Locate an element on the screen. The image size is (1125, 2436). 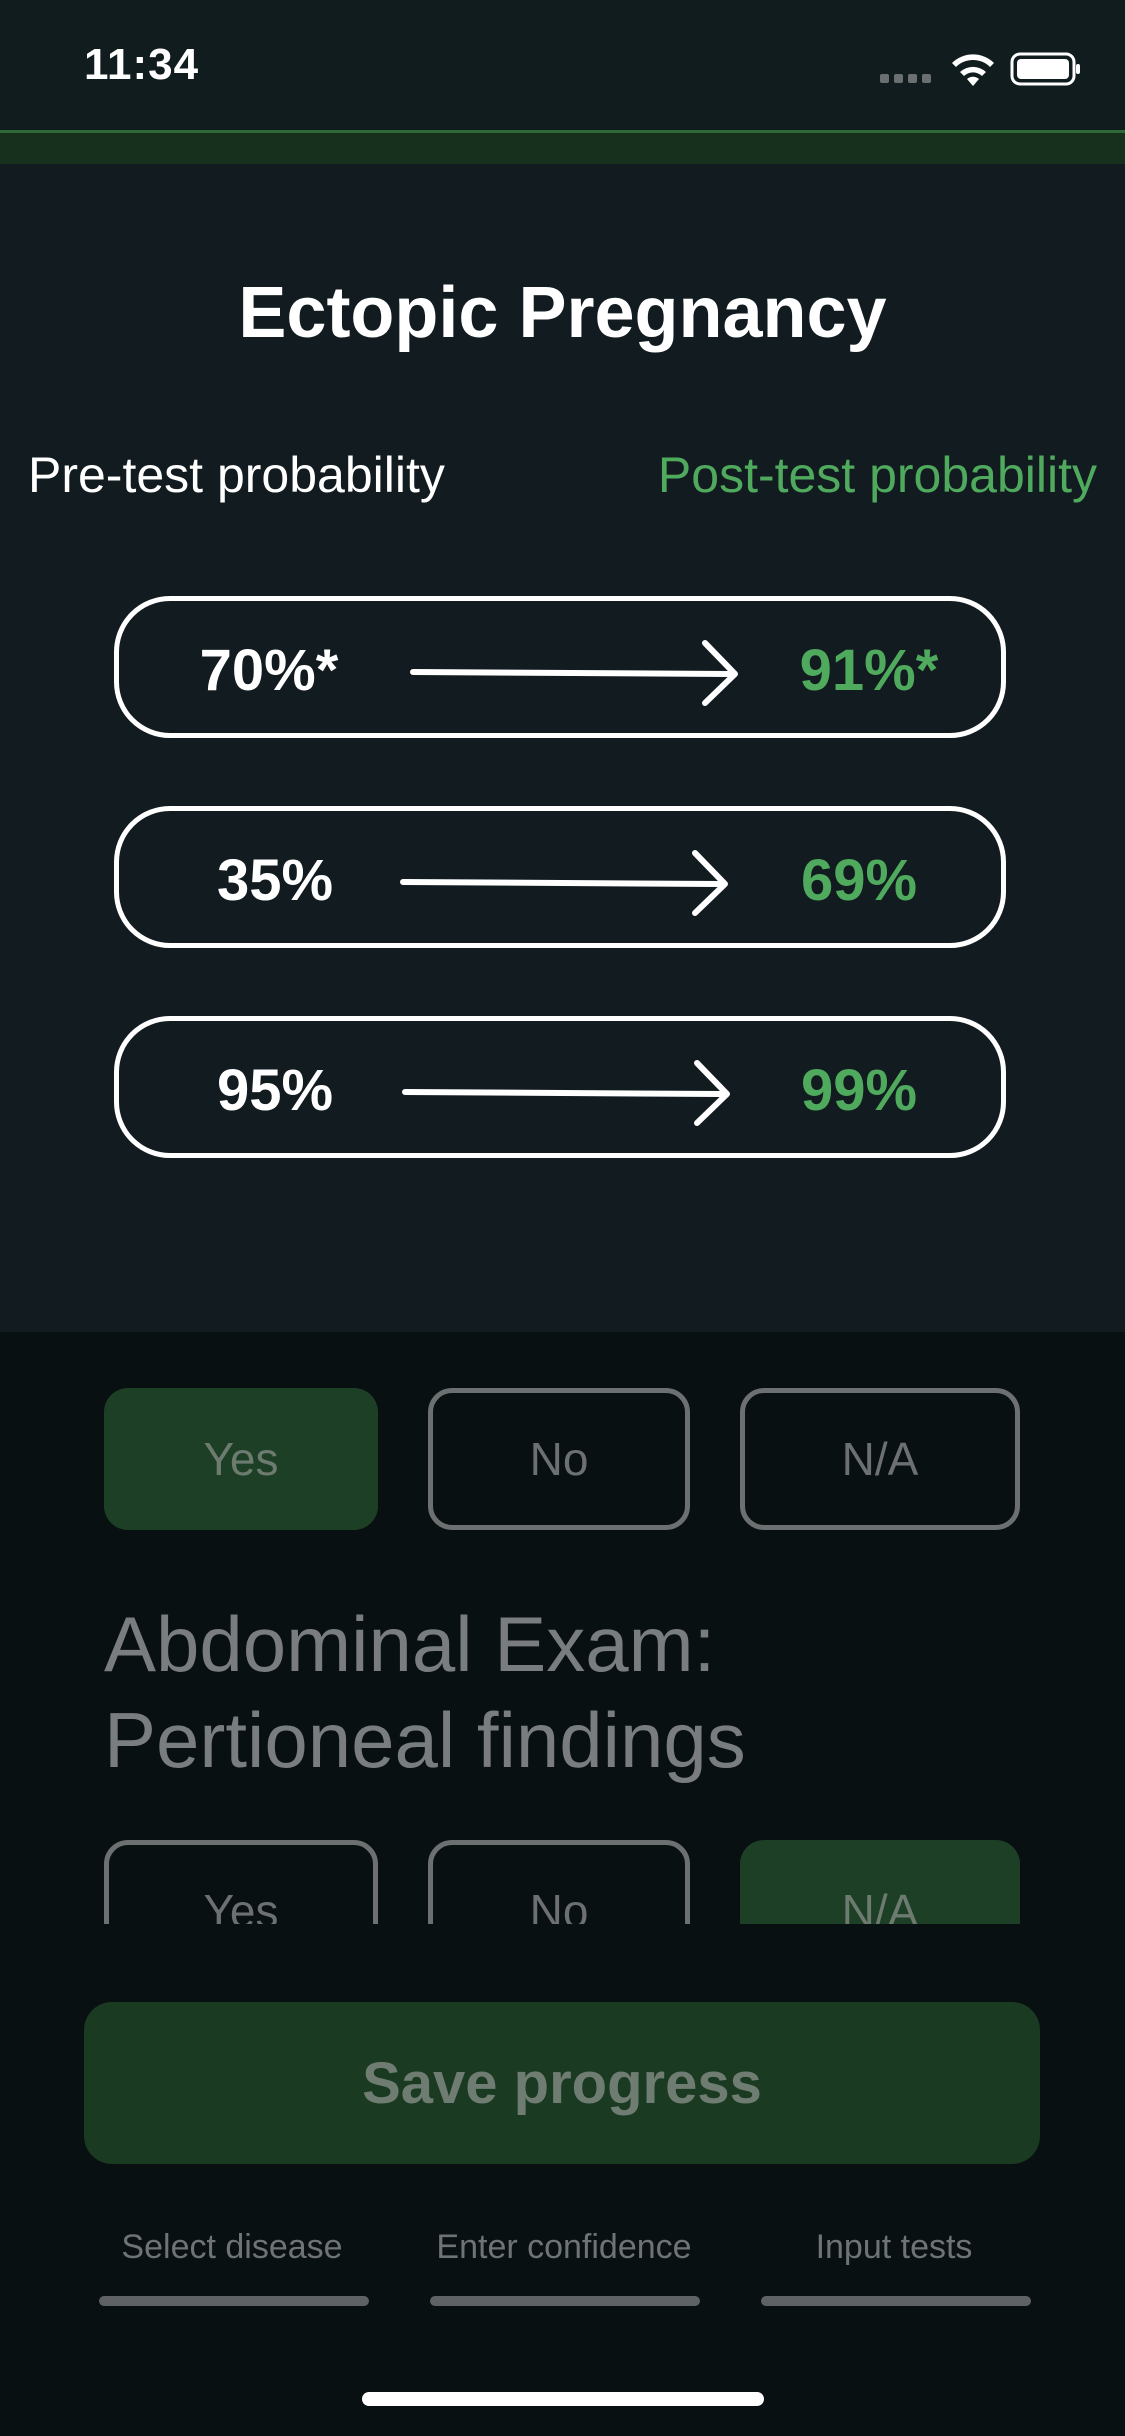
question-label: Abdominal Exam: Pertioneal findings is located at coordinates (425, 1692).